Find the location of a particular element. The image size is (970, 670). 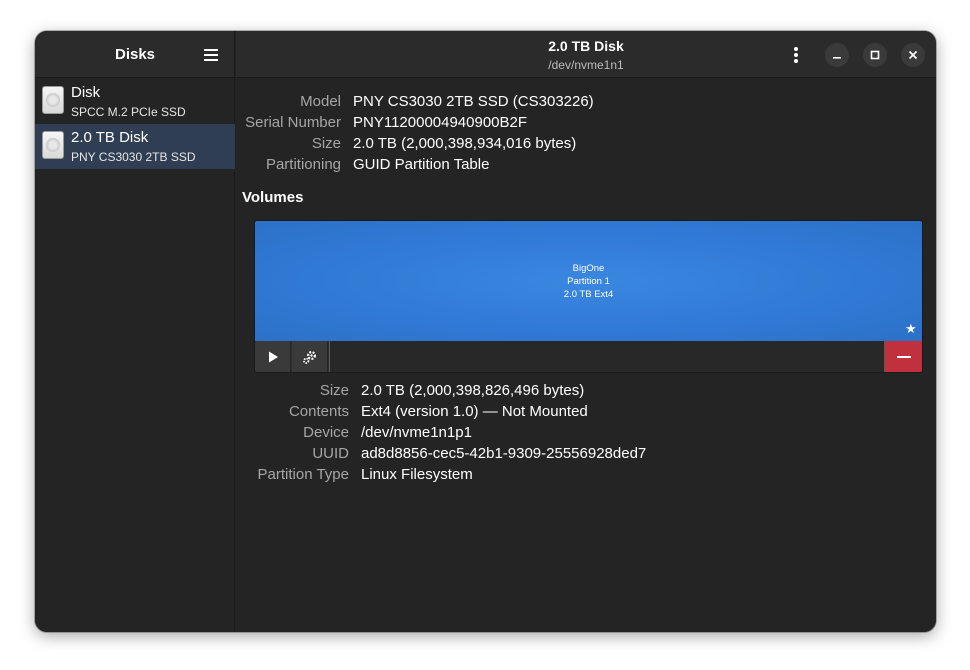

prop-model: Model PNY CS3030 2TB SSD (CS303226) is located at coordinates (586, 102).